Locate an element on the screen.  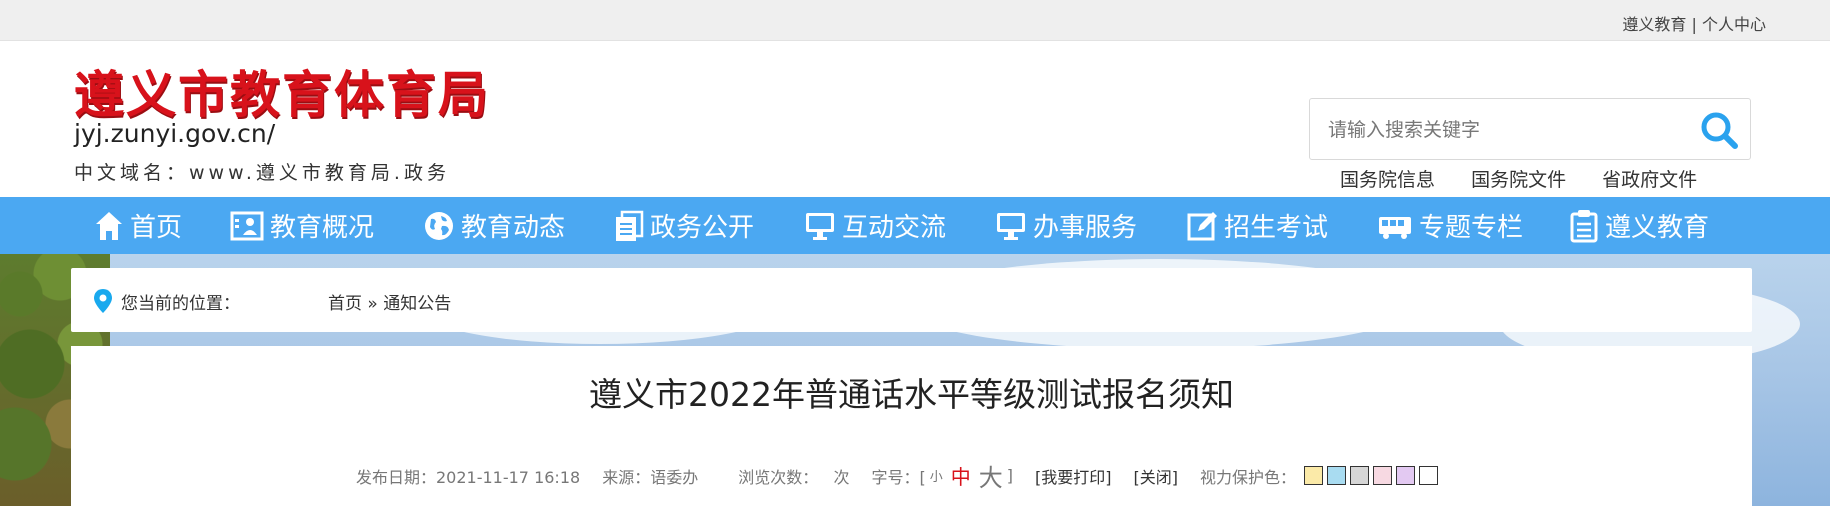
print-button: [我要打印] is located at coordinates (1073, 476).